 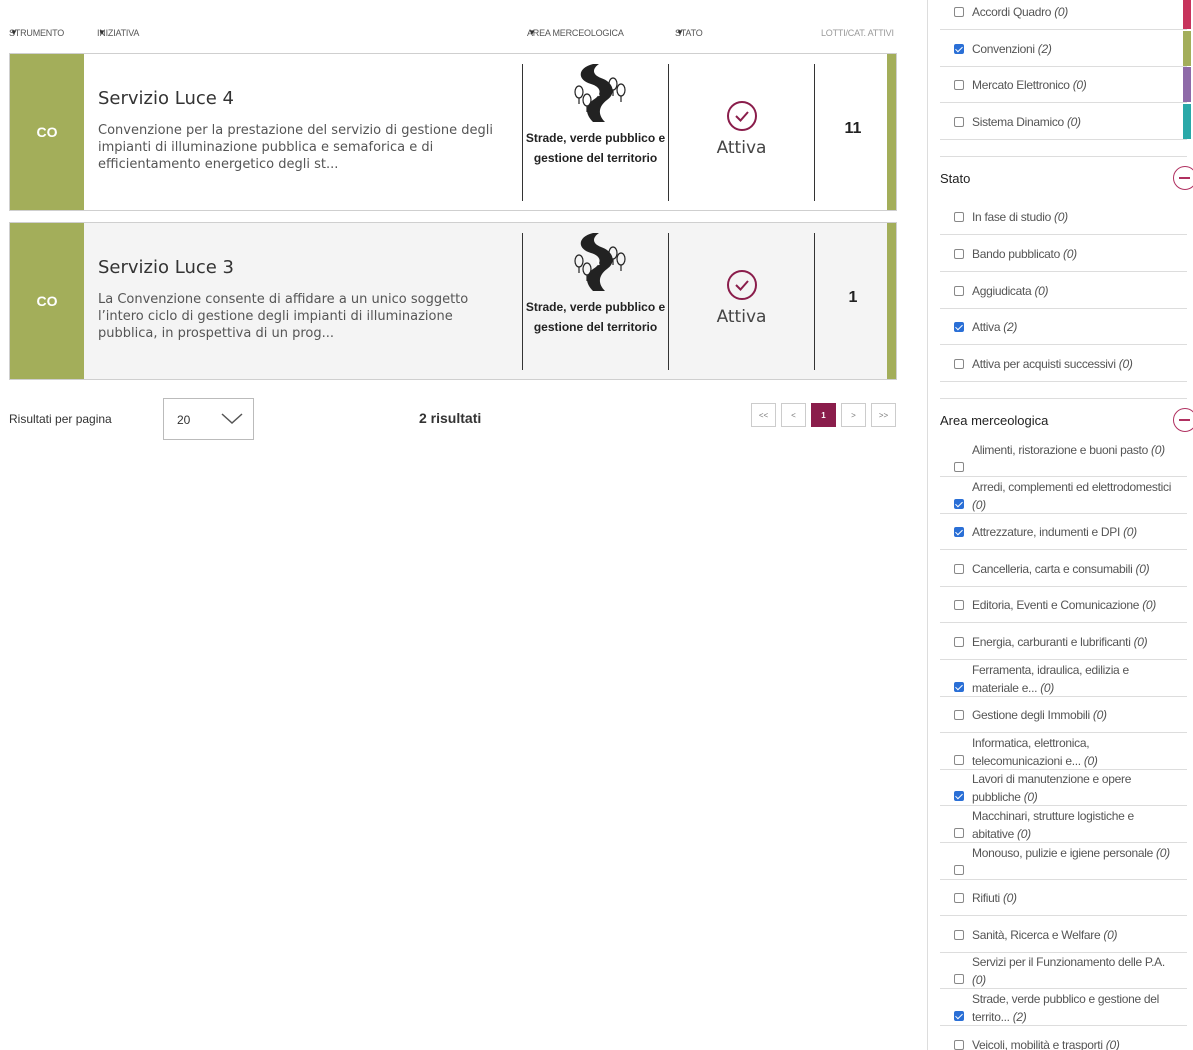 I want to click on filter-strumento-item: Mercato Elettronico (0), so click(x=1065, y=85).